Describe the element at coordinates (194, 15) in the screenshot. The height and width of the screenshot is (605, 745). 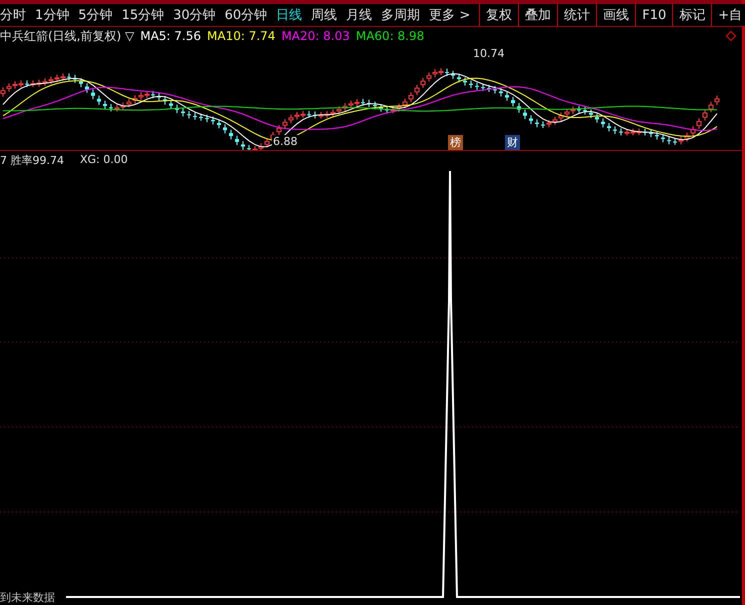
I see `period-tab: 30分钟` at that location.